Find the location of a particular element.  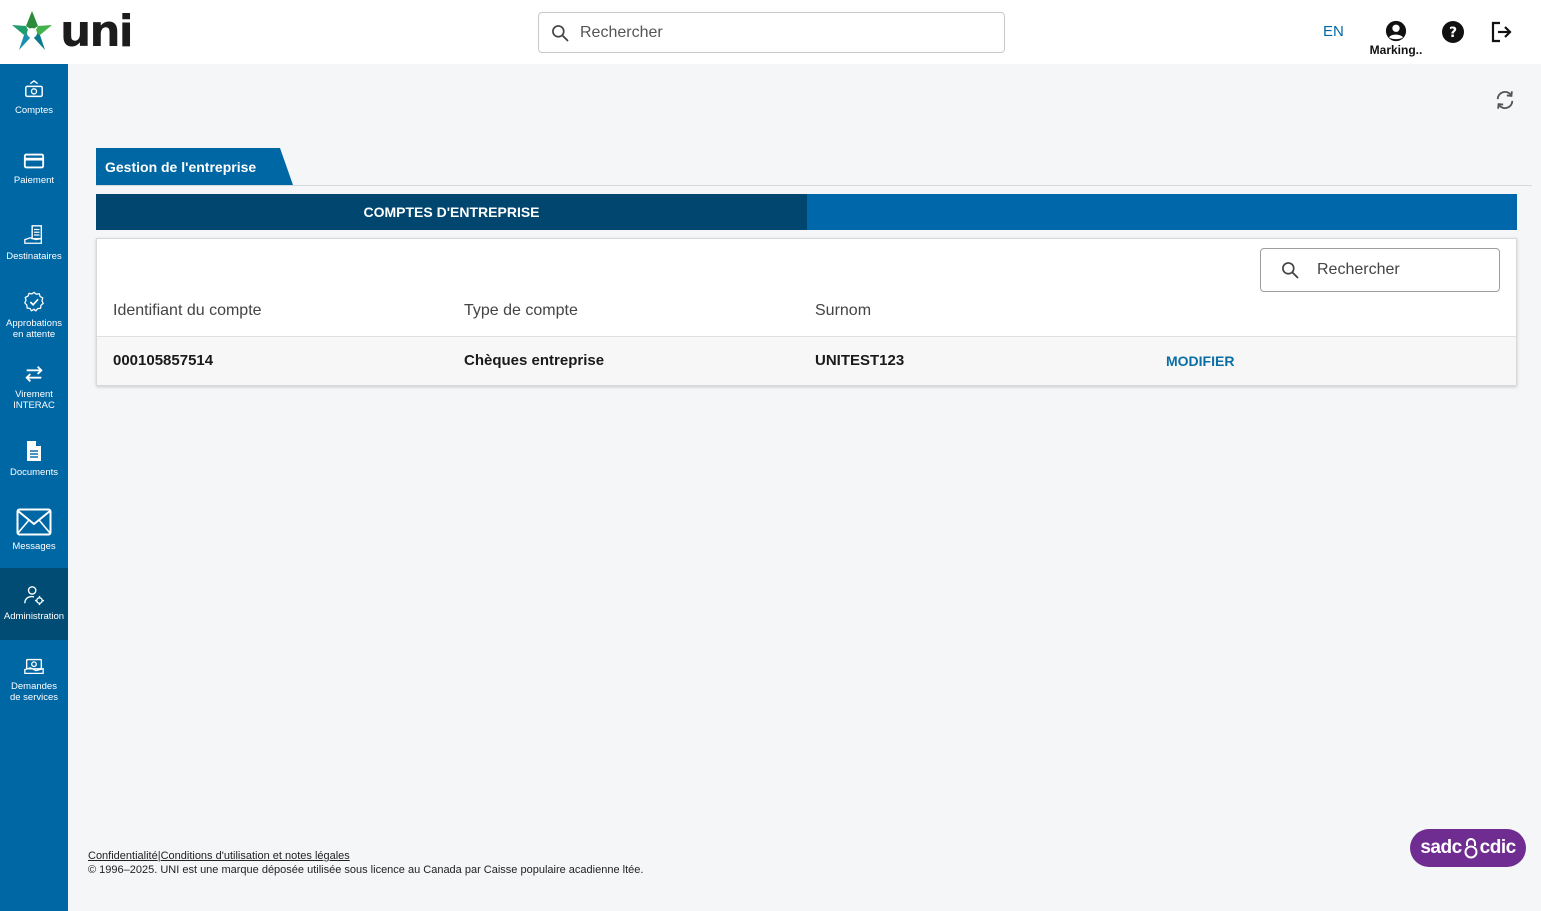

sidebar-item-label: Administration is located at coordinates (34, 616).